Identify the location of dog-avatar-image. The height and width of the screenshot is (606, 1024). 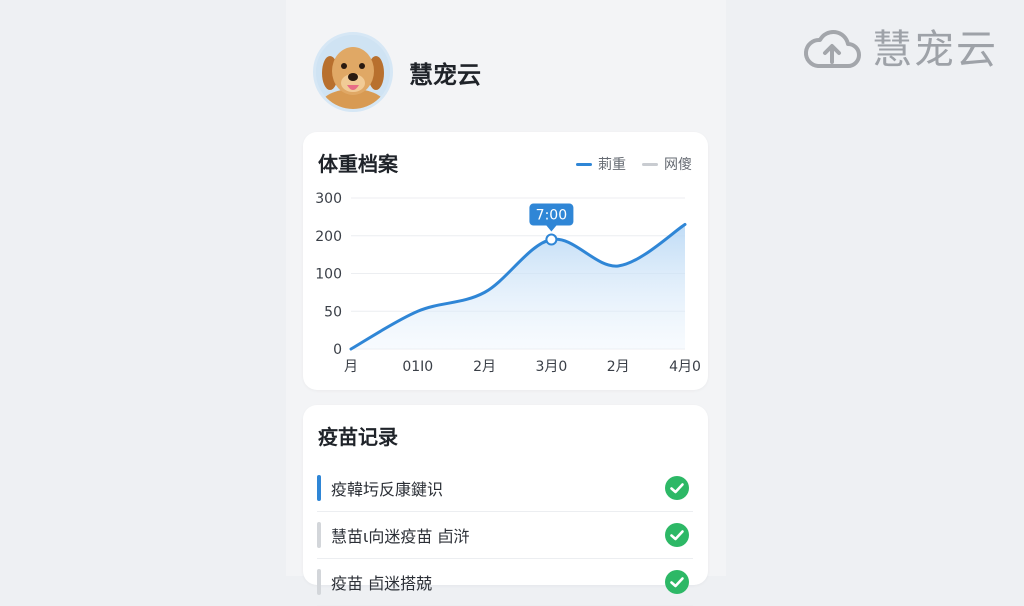
(353, 72).